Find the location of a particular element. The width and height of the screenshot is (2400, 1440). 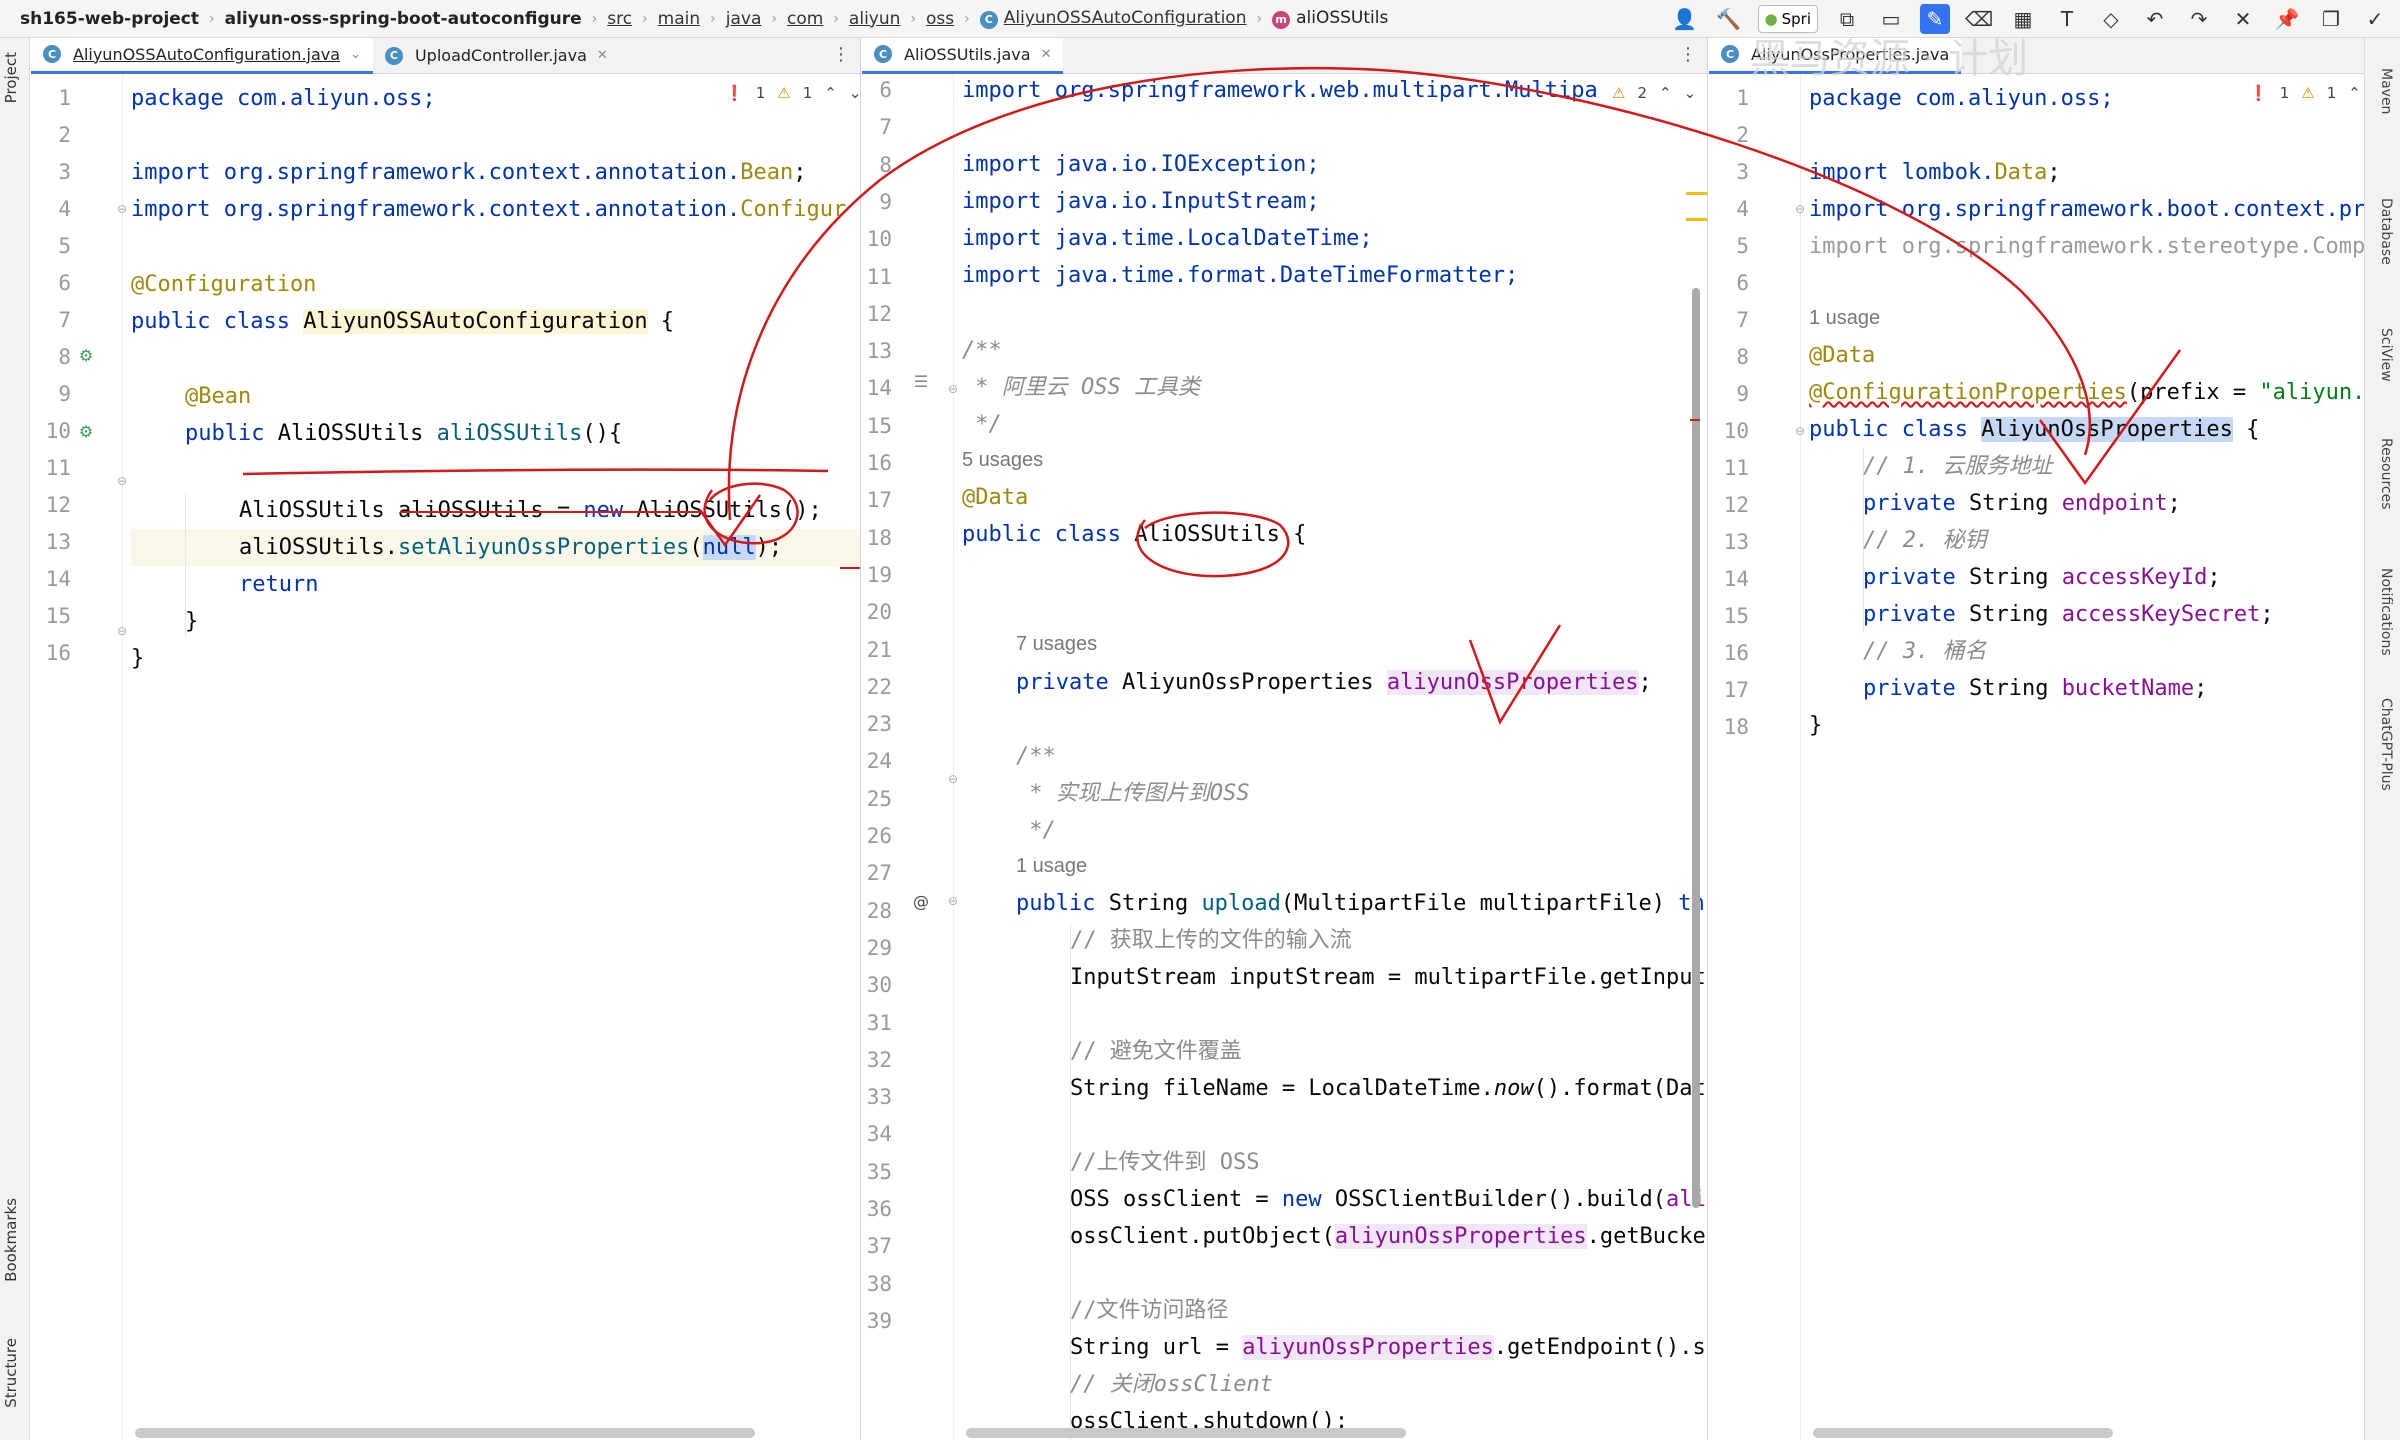

left-horizontal-scrollbar is located at coordinates (445, 1433).